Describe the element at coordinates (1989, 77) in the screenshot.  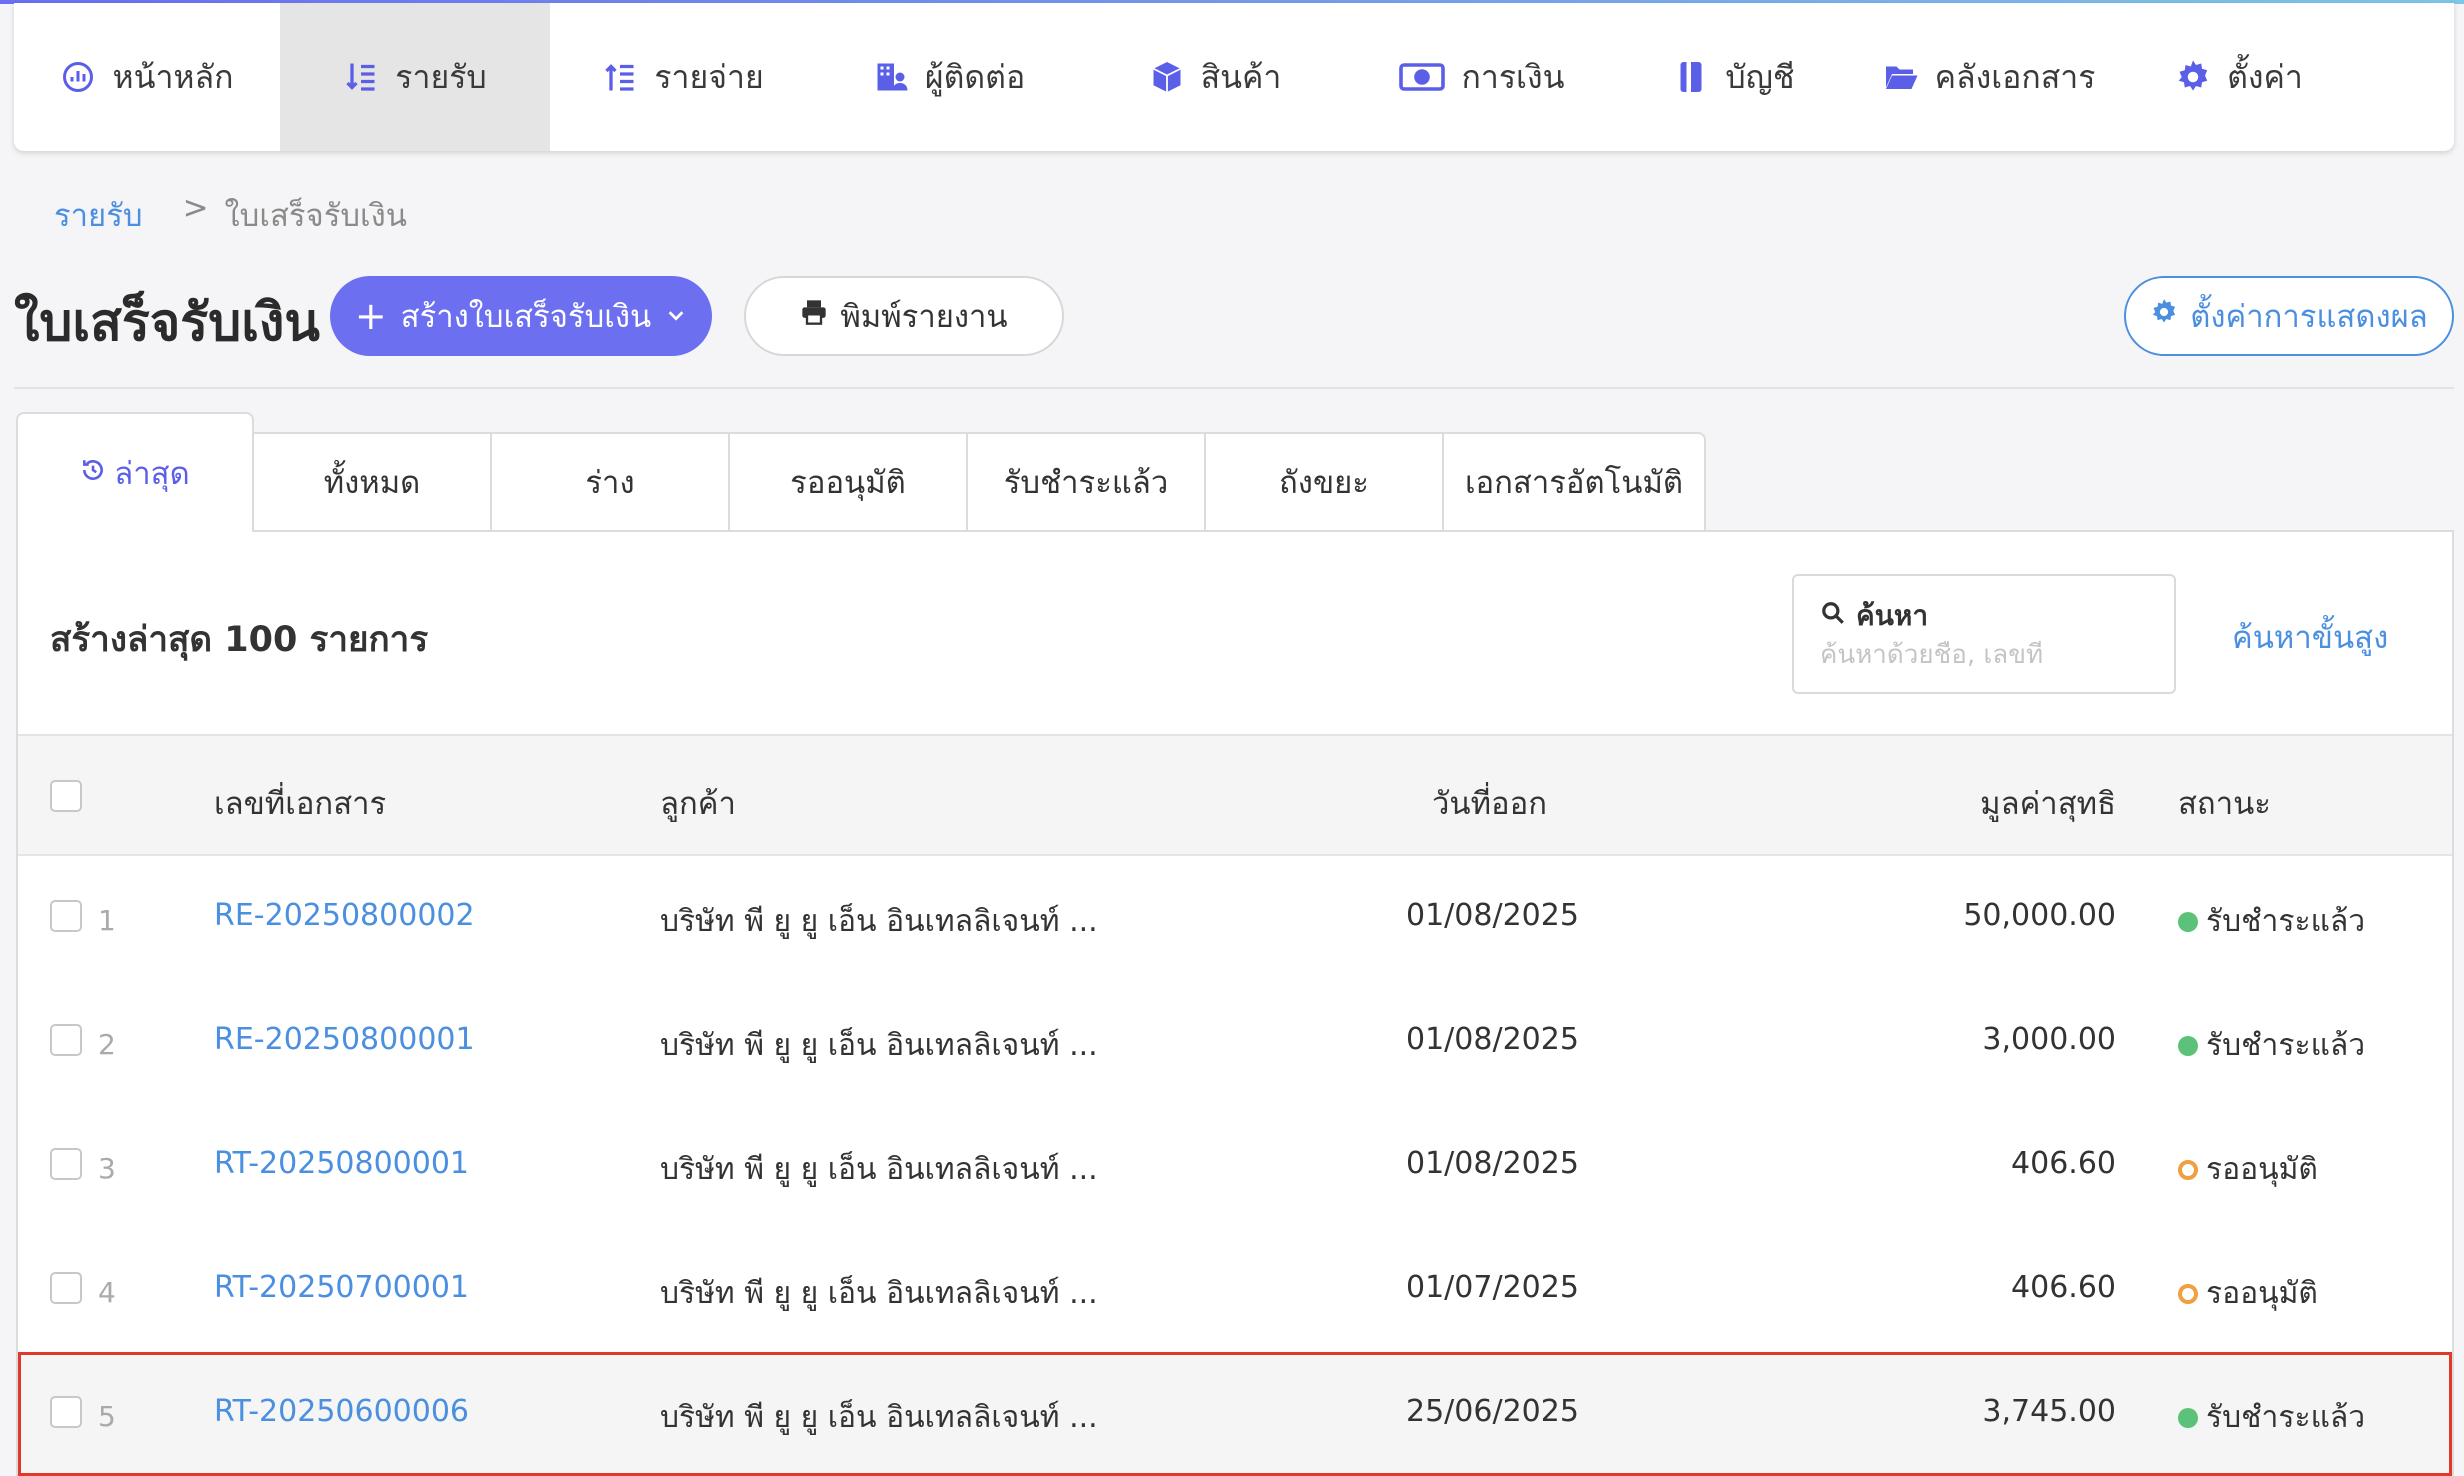
I see `nav-item-documents: คลังเอกสาร` at that location.